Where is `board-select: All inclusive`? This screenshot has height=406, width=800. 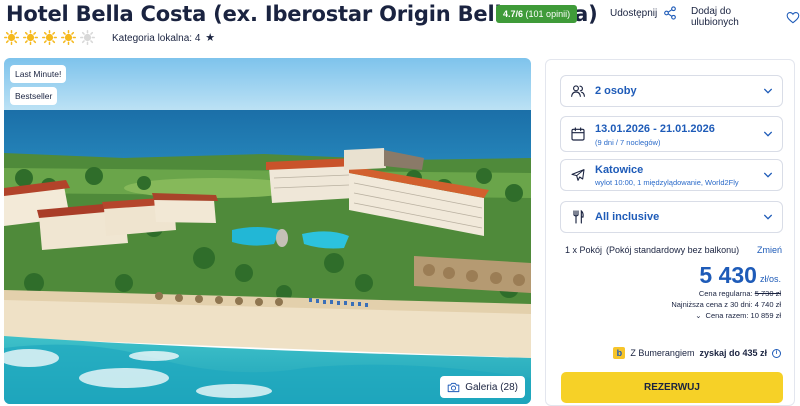 board-select: All inclusive is located at coordinates (671, 217).